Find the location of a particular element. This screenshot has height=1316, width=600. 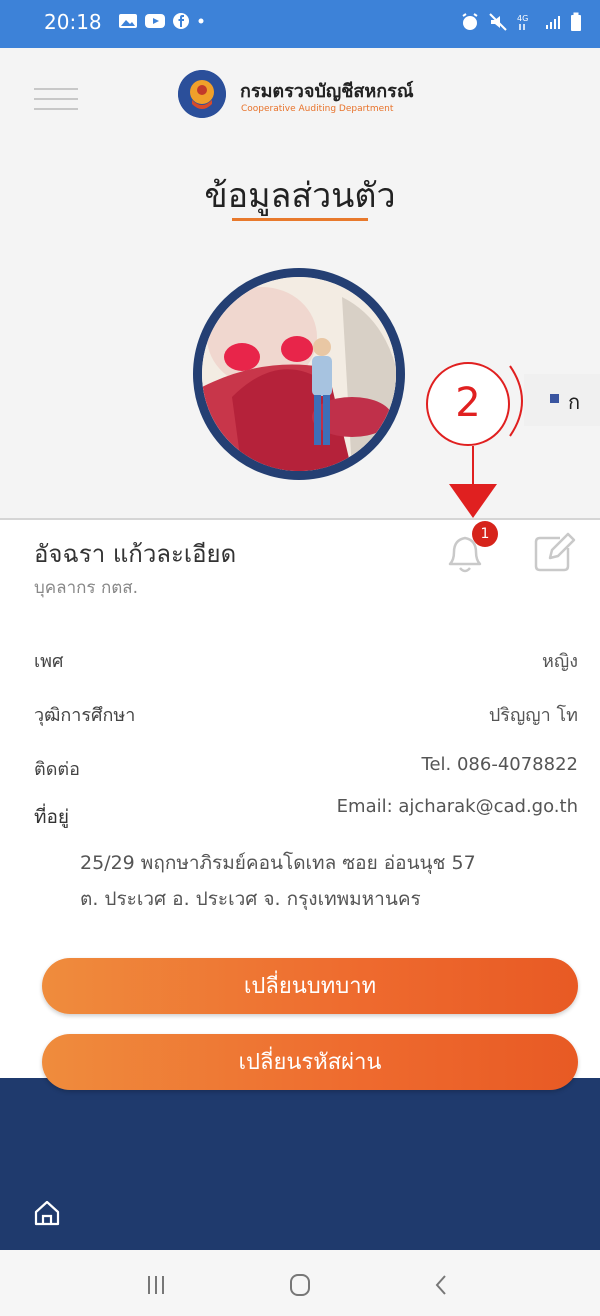

edit-icon is located at coordinates (553, 553).